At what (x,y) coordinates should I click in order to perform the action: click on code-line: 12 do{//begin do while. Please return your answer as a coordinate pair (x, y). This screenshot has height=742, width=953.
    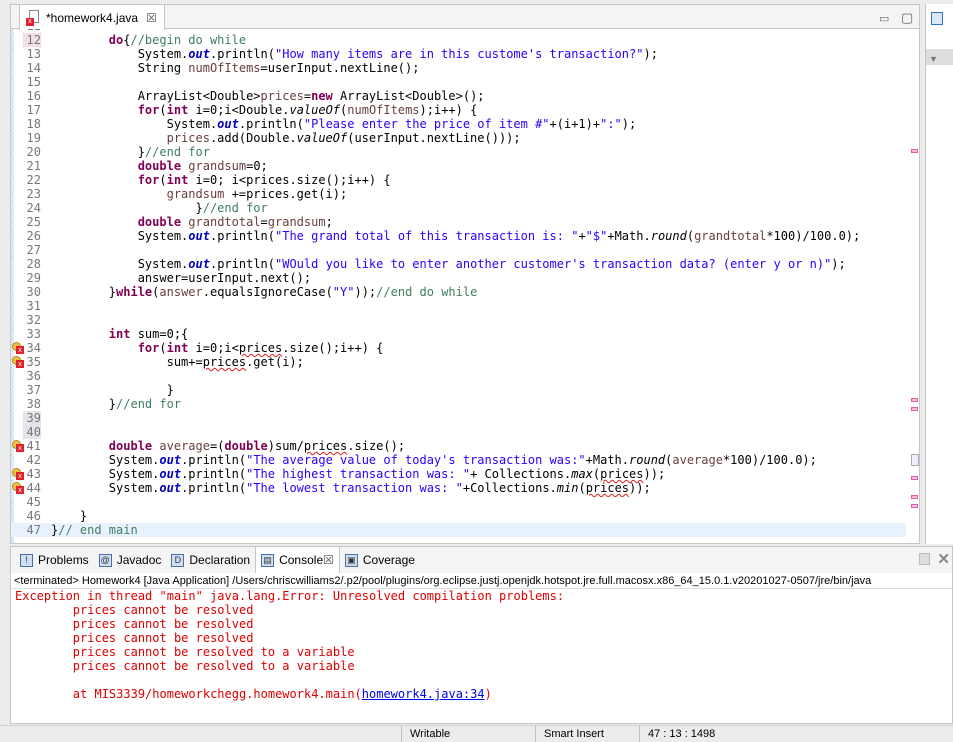
    Looking at the image, I should click on (458, 40).